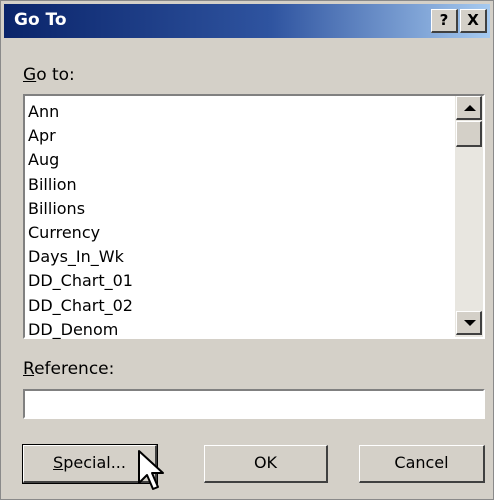 The height and width of the screenshot is (500, 494). Describe the element at coordinates (80, 257) in the screenshot. I see `list-item: Days_In_Wk` at that location.